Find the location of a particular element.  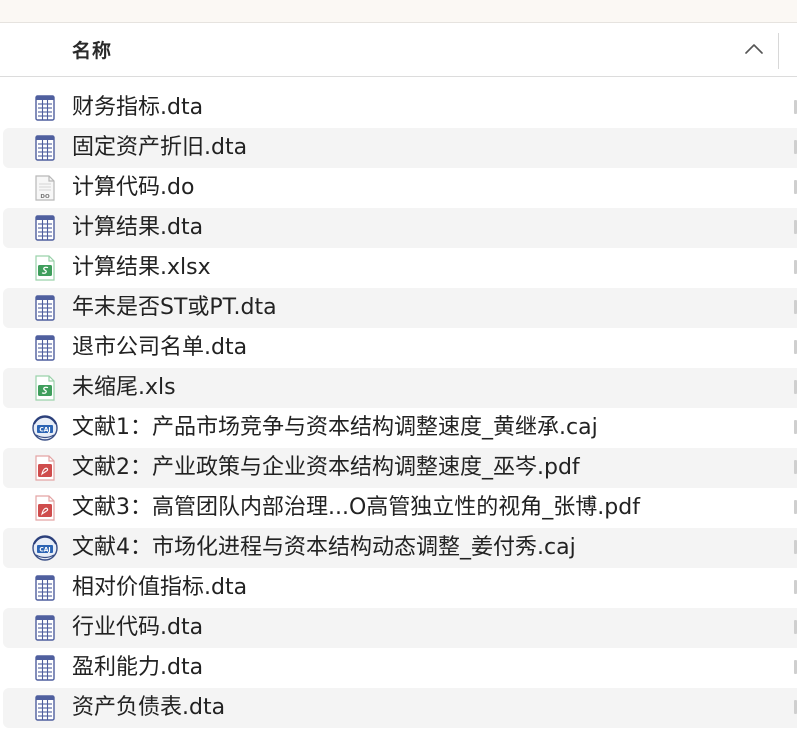

file-name: 行业代码.dta is located at coordinates (137, 628).